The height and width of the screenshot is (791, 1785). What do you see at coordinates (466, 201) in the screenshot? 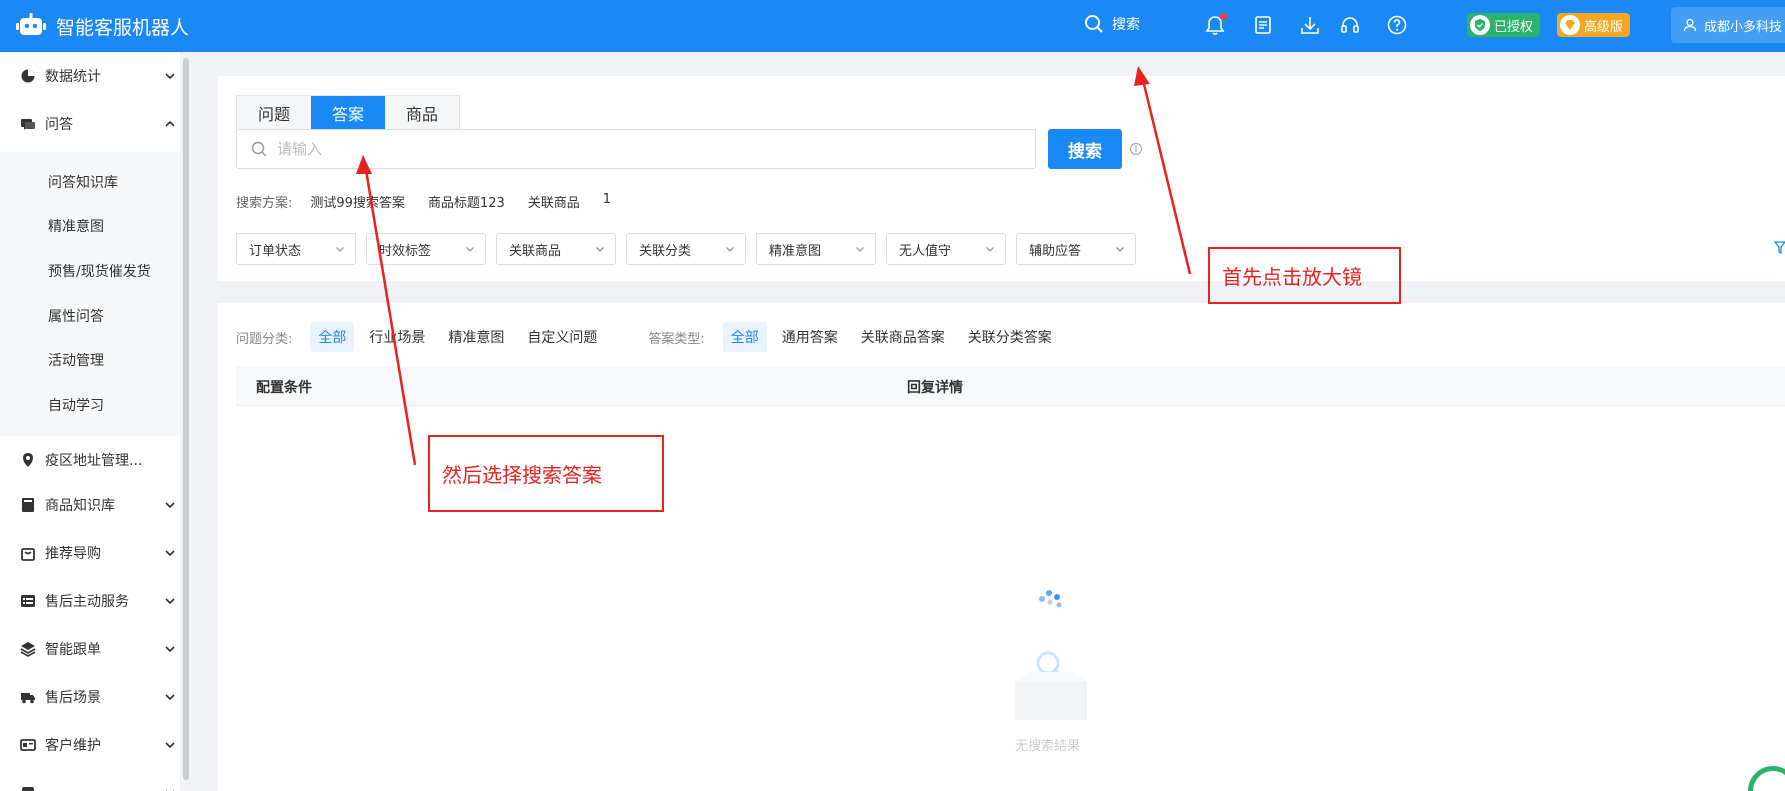
I see `scheme-item: 商品标题123` at bounding box center [466, 201].